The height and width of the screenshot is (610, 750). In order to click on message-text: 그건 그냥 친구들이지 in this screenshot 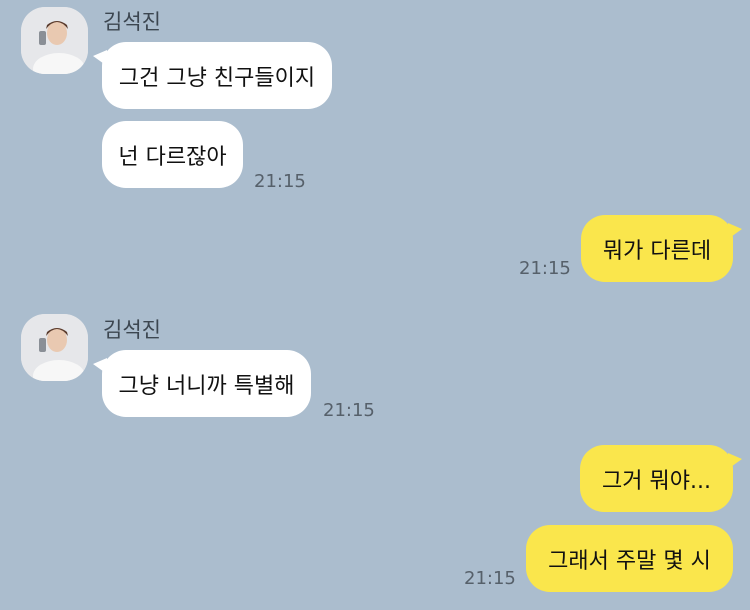, I will do `click(217, 78)`.